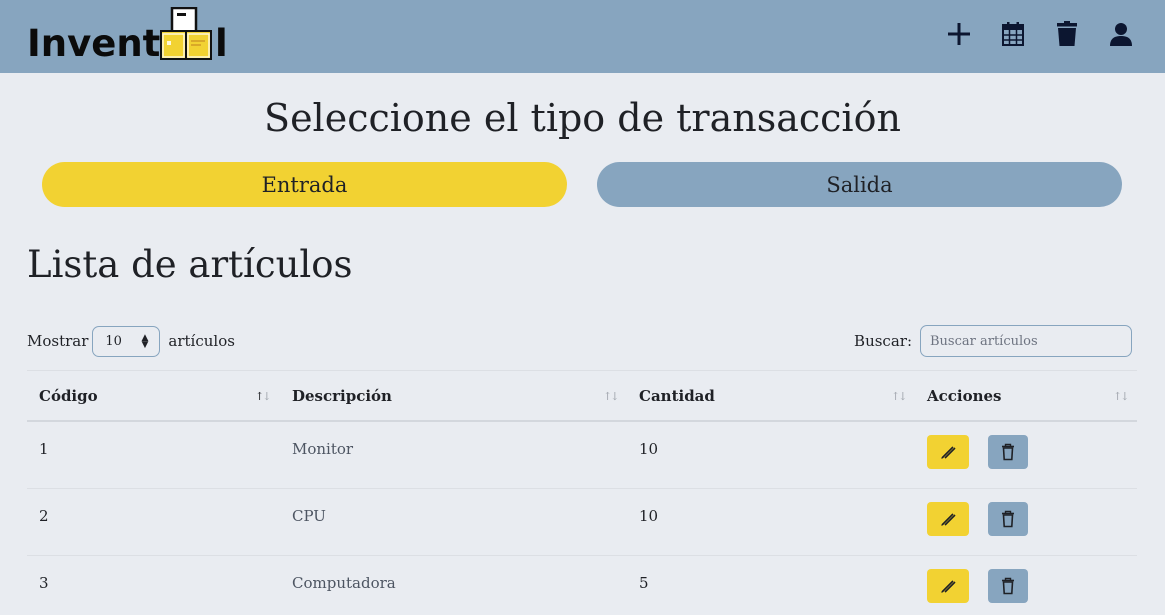  What do you see at coordinates (1013, 34) in the screenshot?
I see `calendar-icon` at bounding box center [1013, 34].